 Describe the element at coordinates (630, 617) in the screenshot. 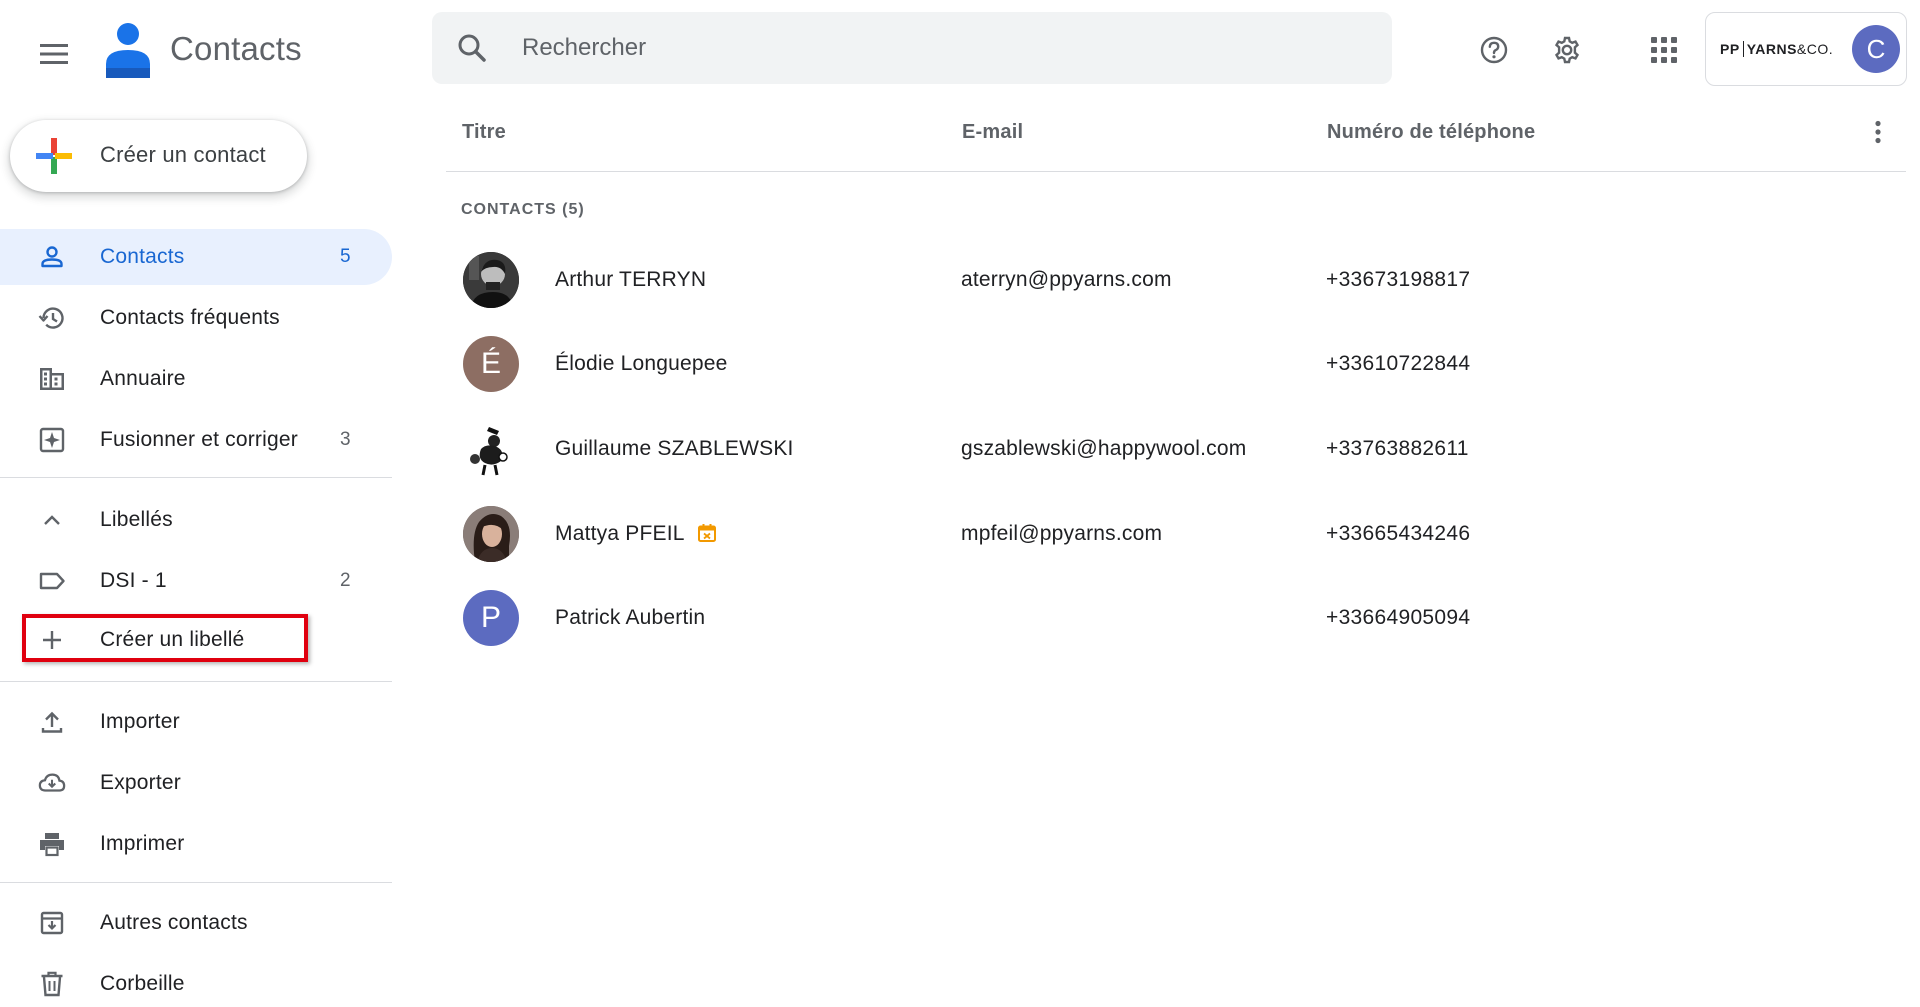

I see `contact-name: Patrick Aubertin` at that location.